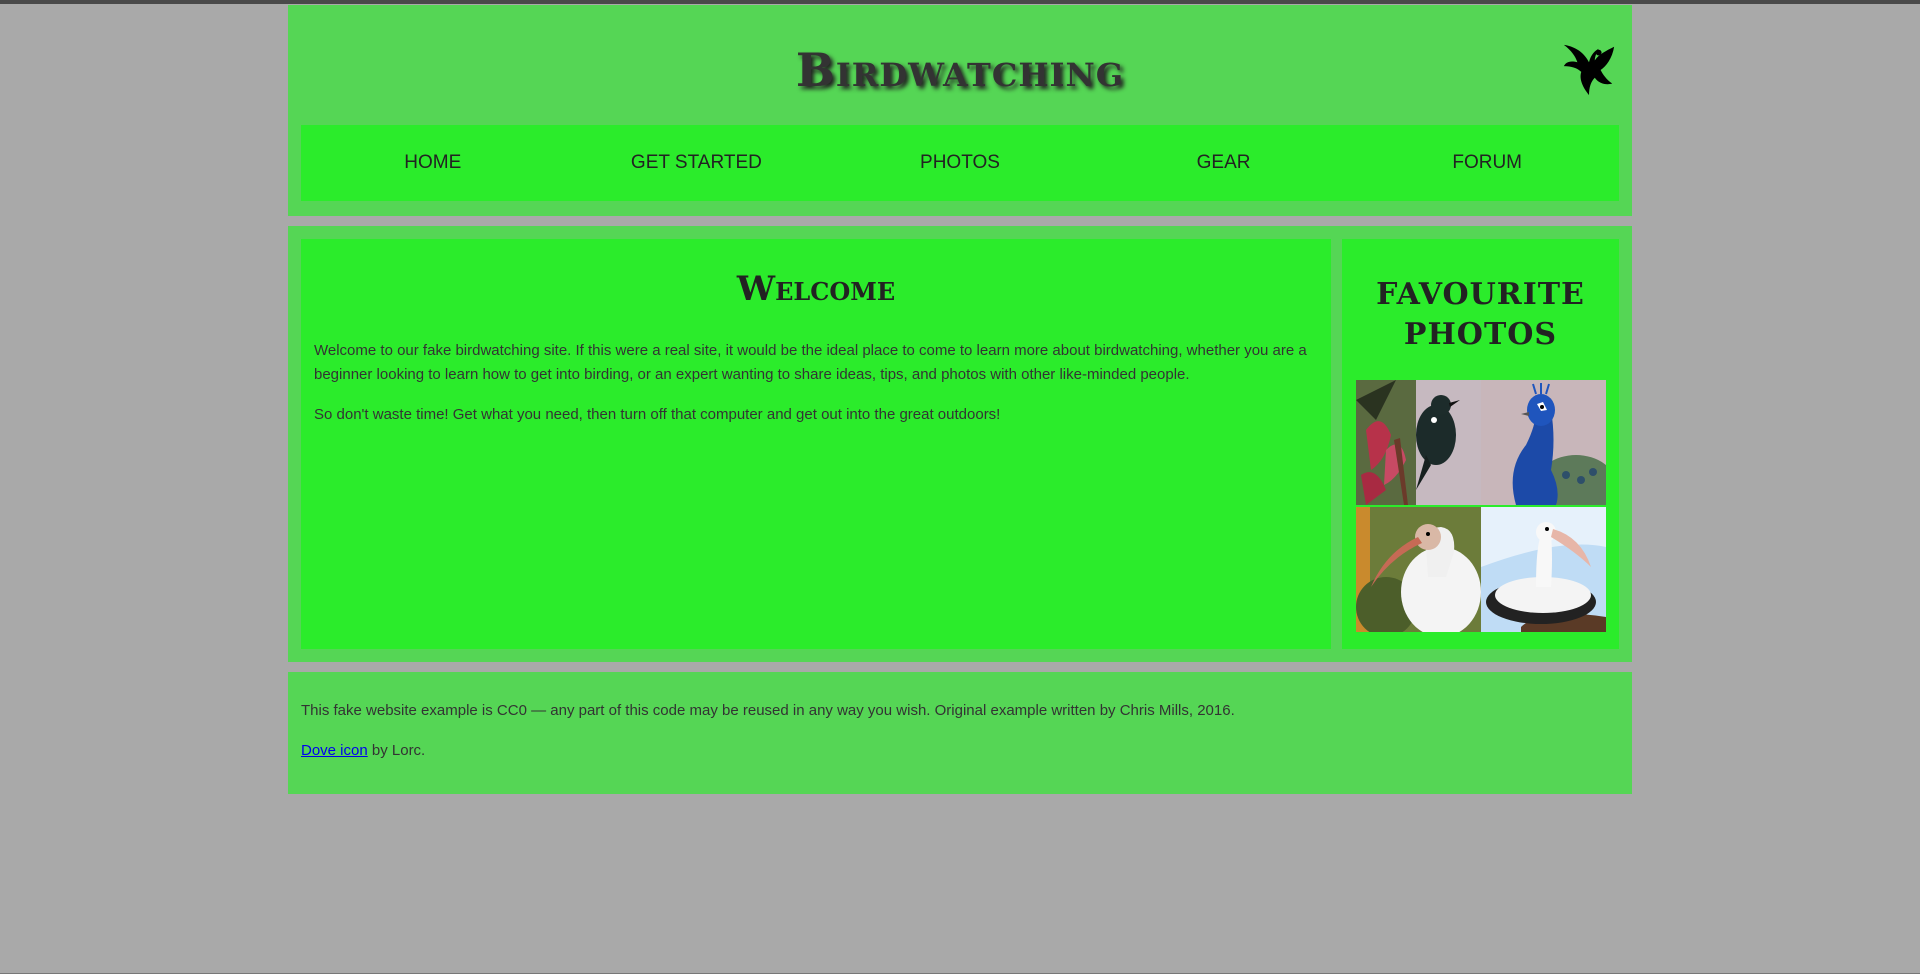 This screenshot has height=974, width=1920. I want to click on nav-home: HOME, so click(433, 163).